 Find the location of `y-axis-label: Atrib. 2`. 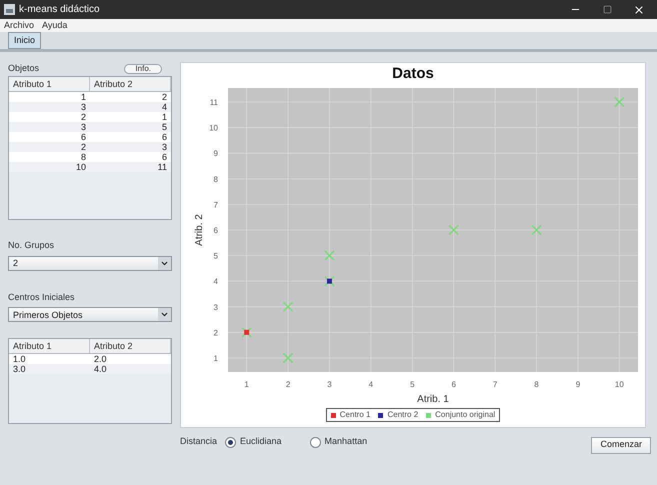

y-axis-label: Atrib. 2 is located at coordinates (199, 230).